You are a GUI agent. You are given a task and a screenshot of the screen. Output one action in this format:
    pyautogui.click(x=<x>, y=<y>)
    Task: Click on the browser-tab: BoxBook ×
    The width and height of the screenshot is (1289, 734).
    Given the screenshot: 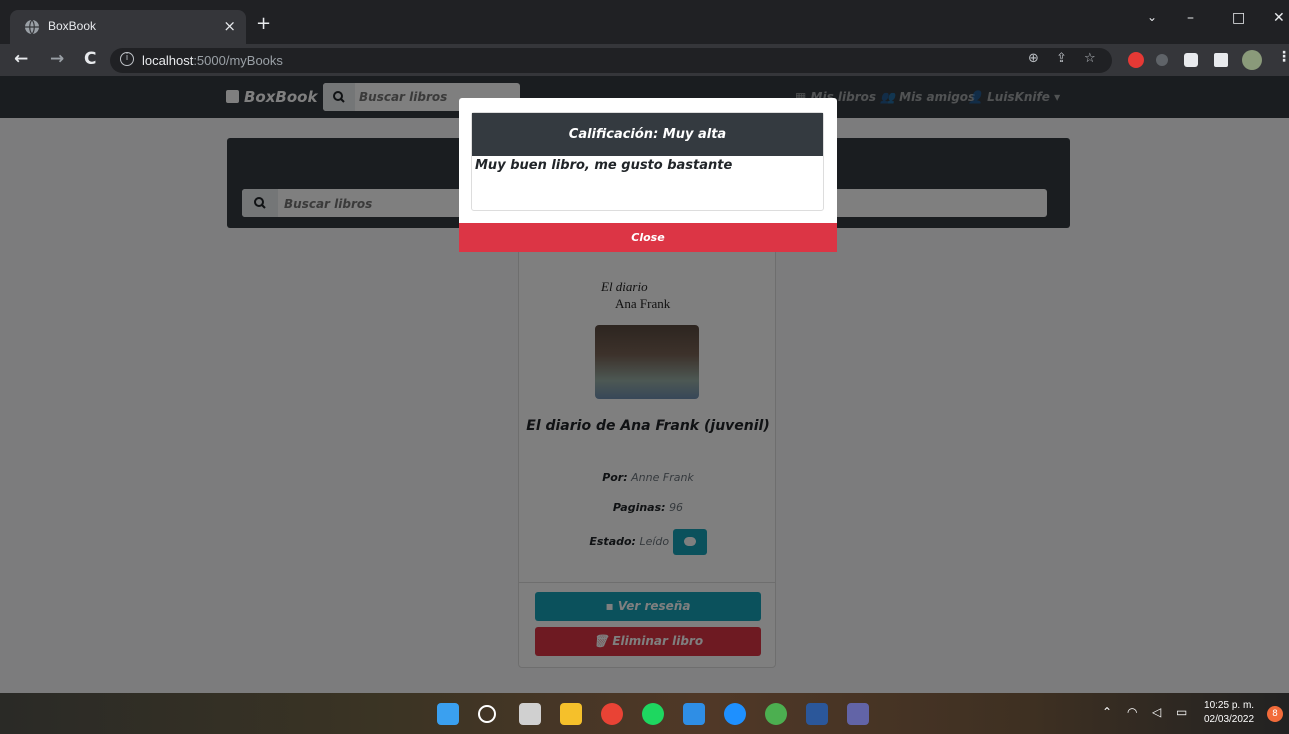 What is the action you would take?
    pyautogui.click(x=128, y=27)
    